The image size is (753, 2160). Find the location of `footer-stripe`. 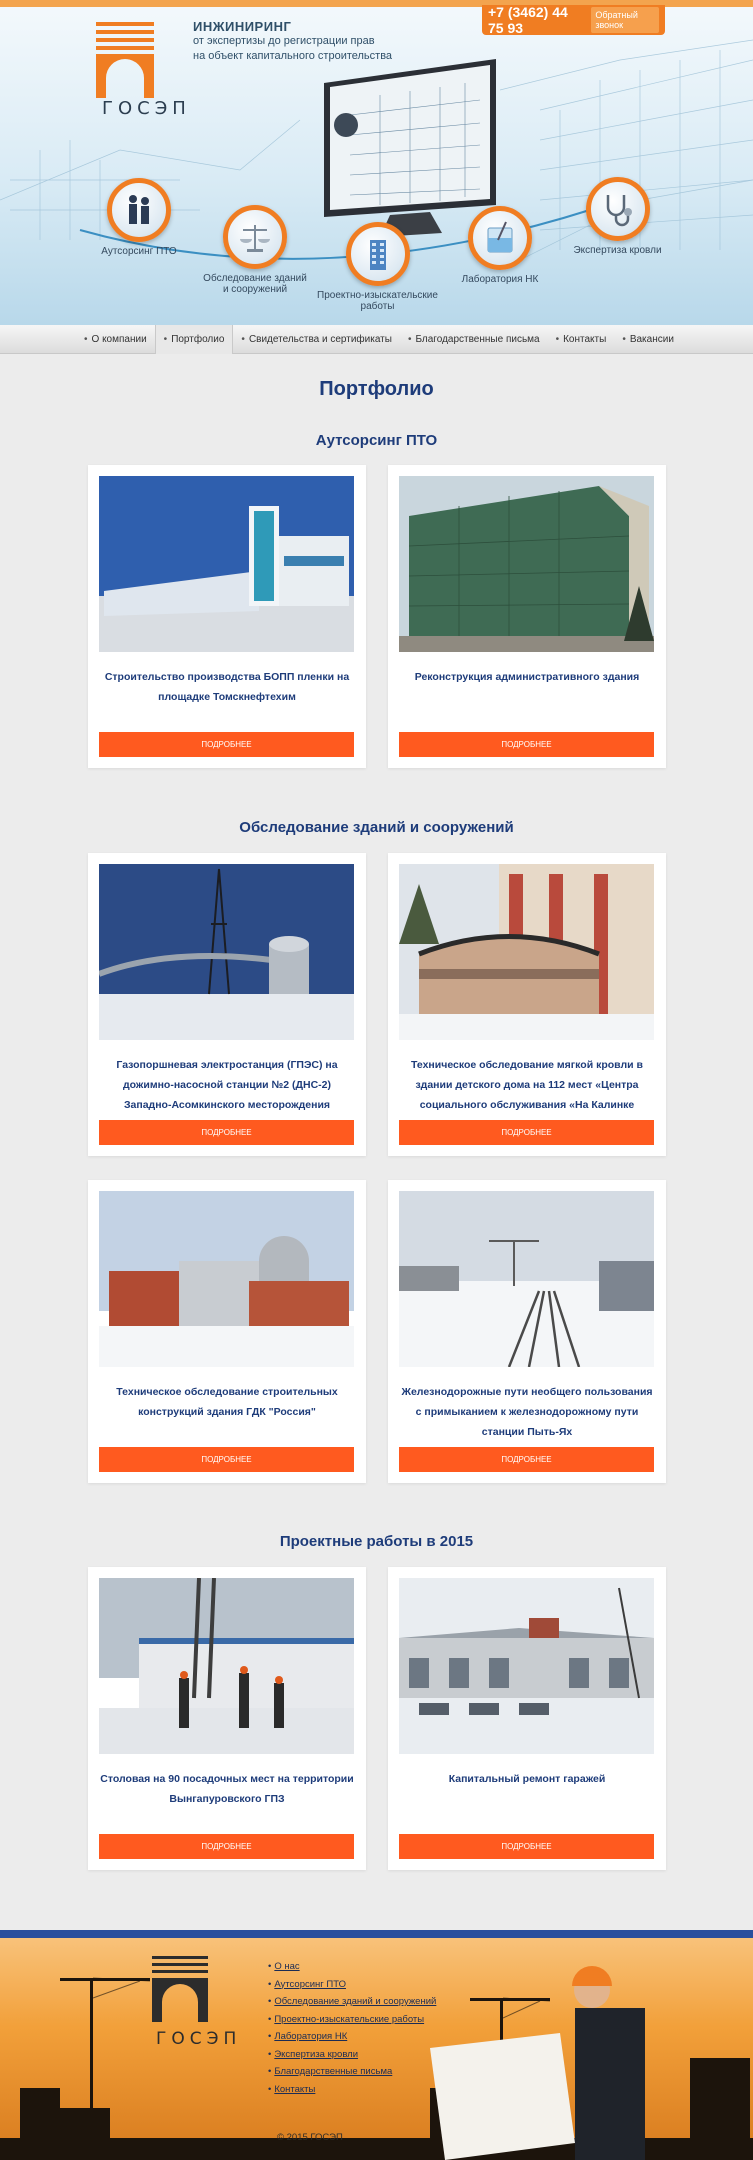

footer-stripe is located at coordinates (376, 1934).